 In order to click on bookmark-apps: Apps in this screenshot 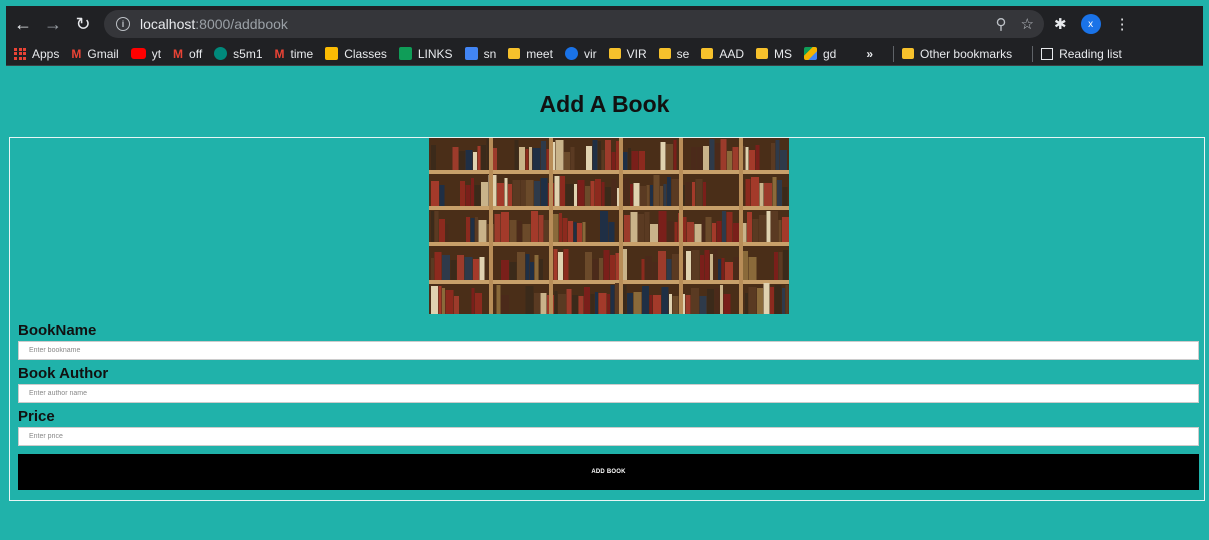, I will do `click(36, 54)`.